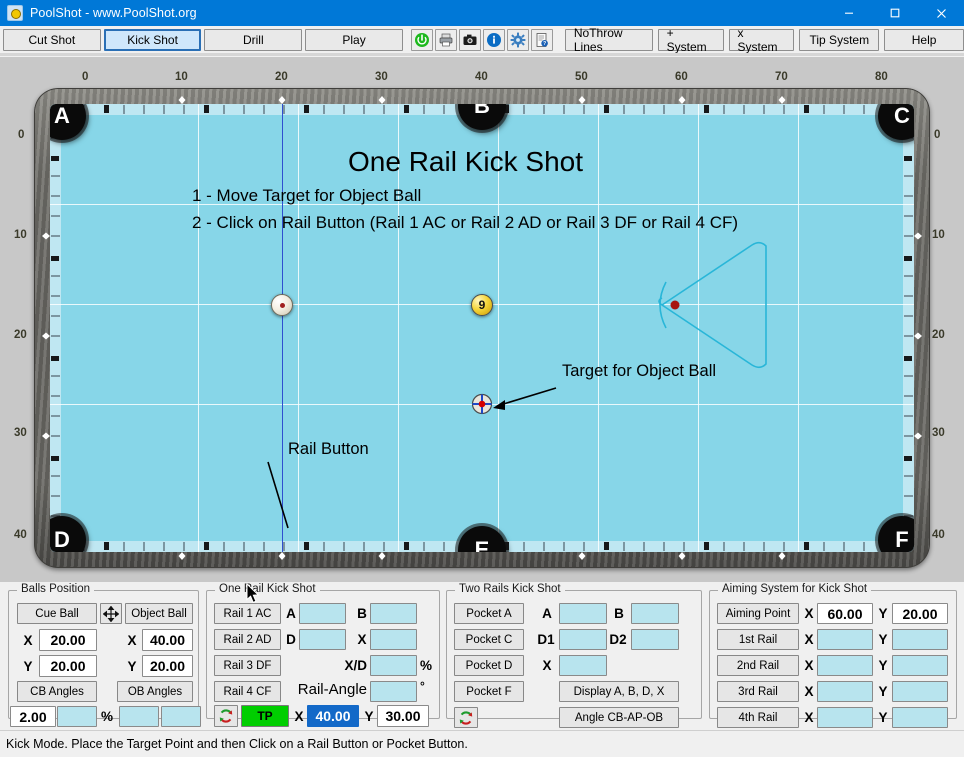 The height and width of the screenshot is (757, 964). Describe the element at coordinates (809, 717) in the screenshot. I see `fourth-rail-x-label: X` at that location.